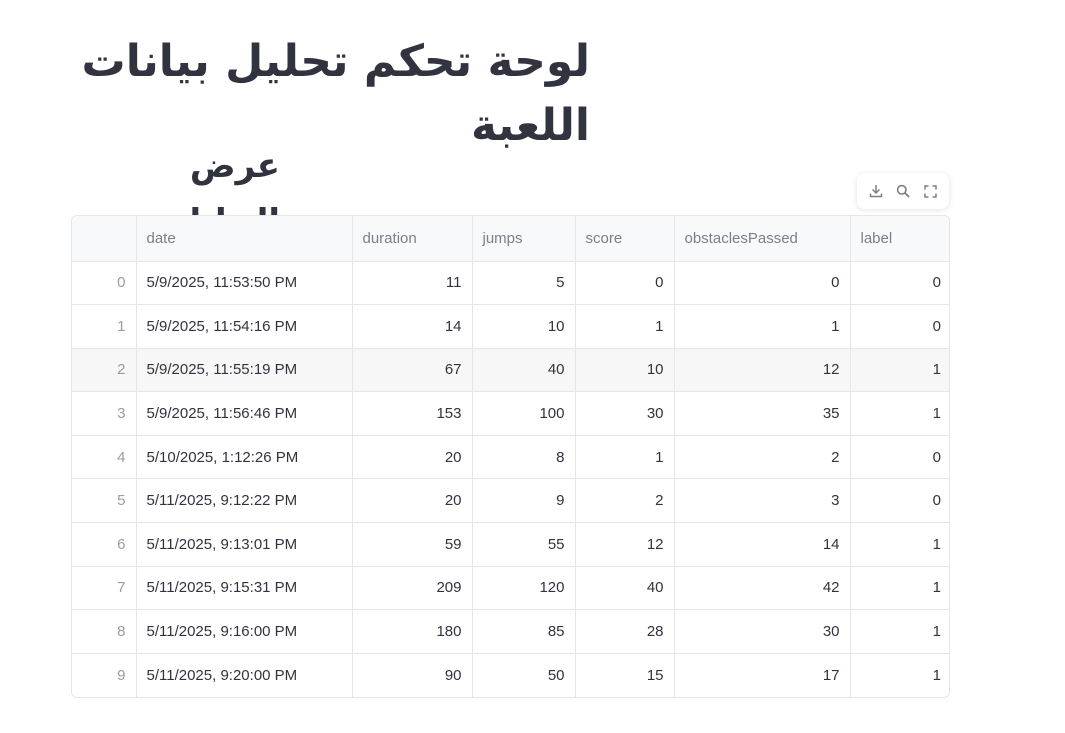 Image resolution: width=1065 pixels, height=733 pixels. Describe the element at coordinates (762, 370) in the screenshot. I see `obstacles-passed-cell: 12` at that location.